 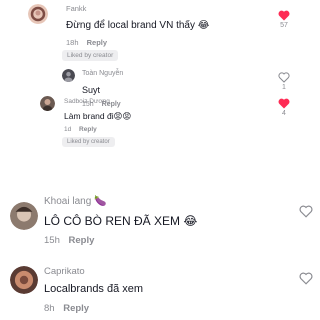 What do you see at coordinates (76, 8) in the screenshot?
I see `comment-author: Fankk` at bounding box center [76, 8].